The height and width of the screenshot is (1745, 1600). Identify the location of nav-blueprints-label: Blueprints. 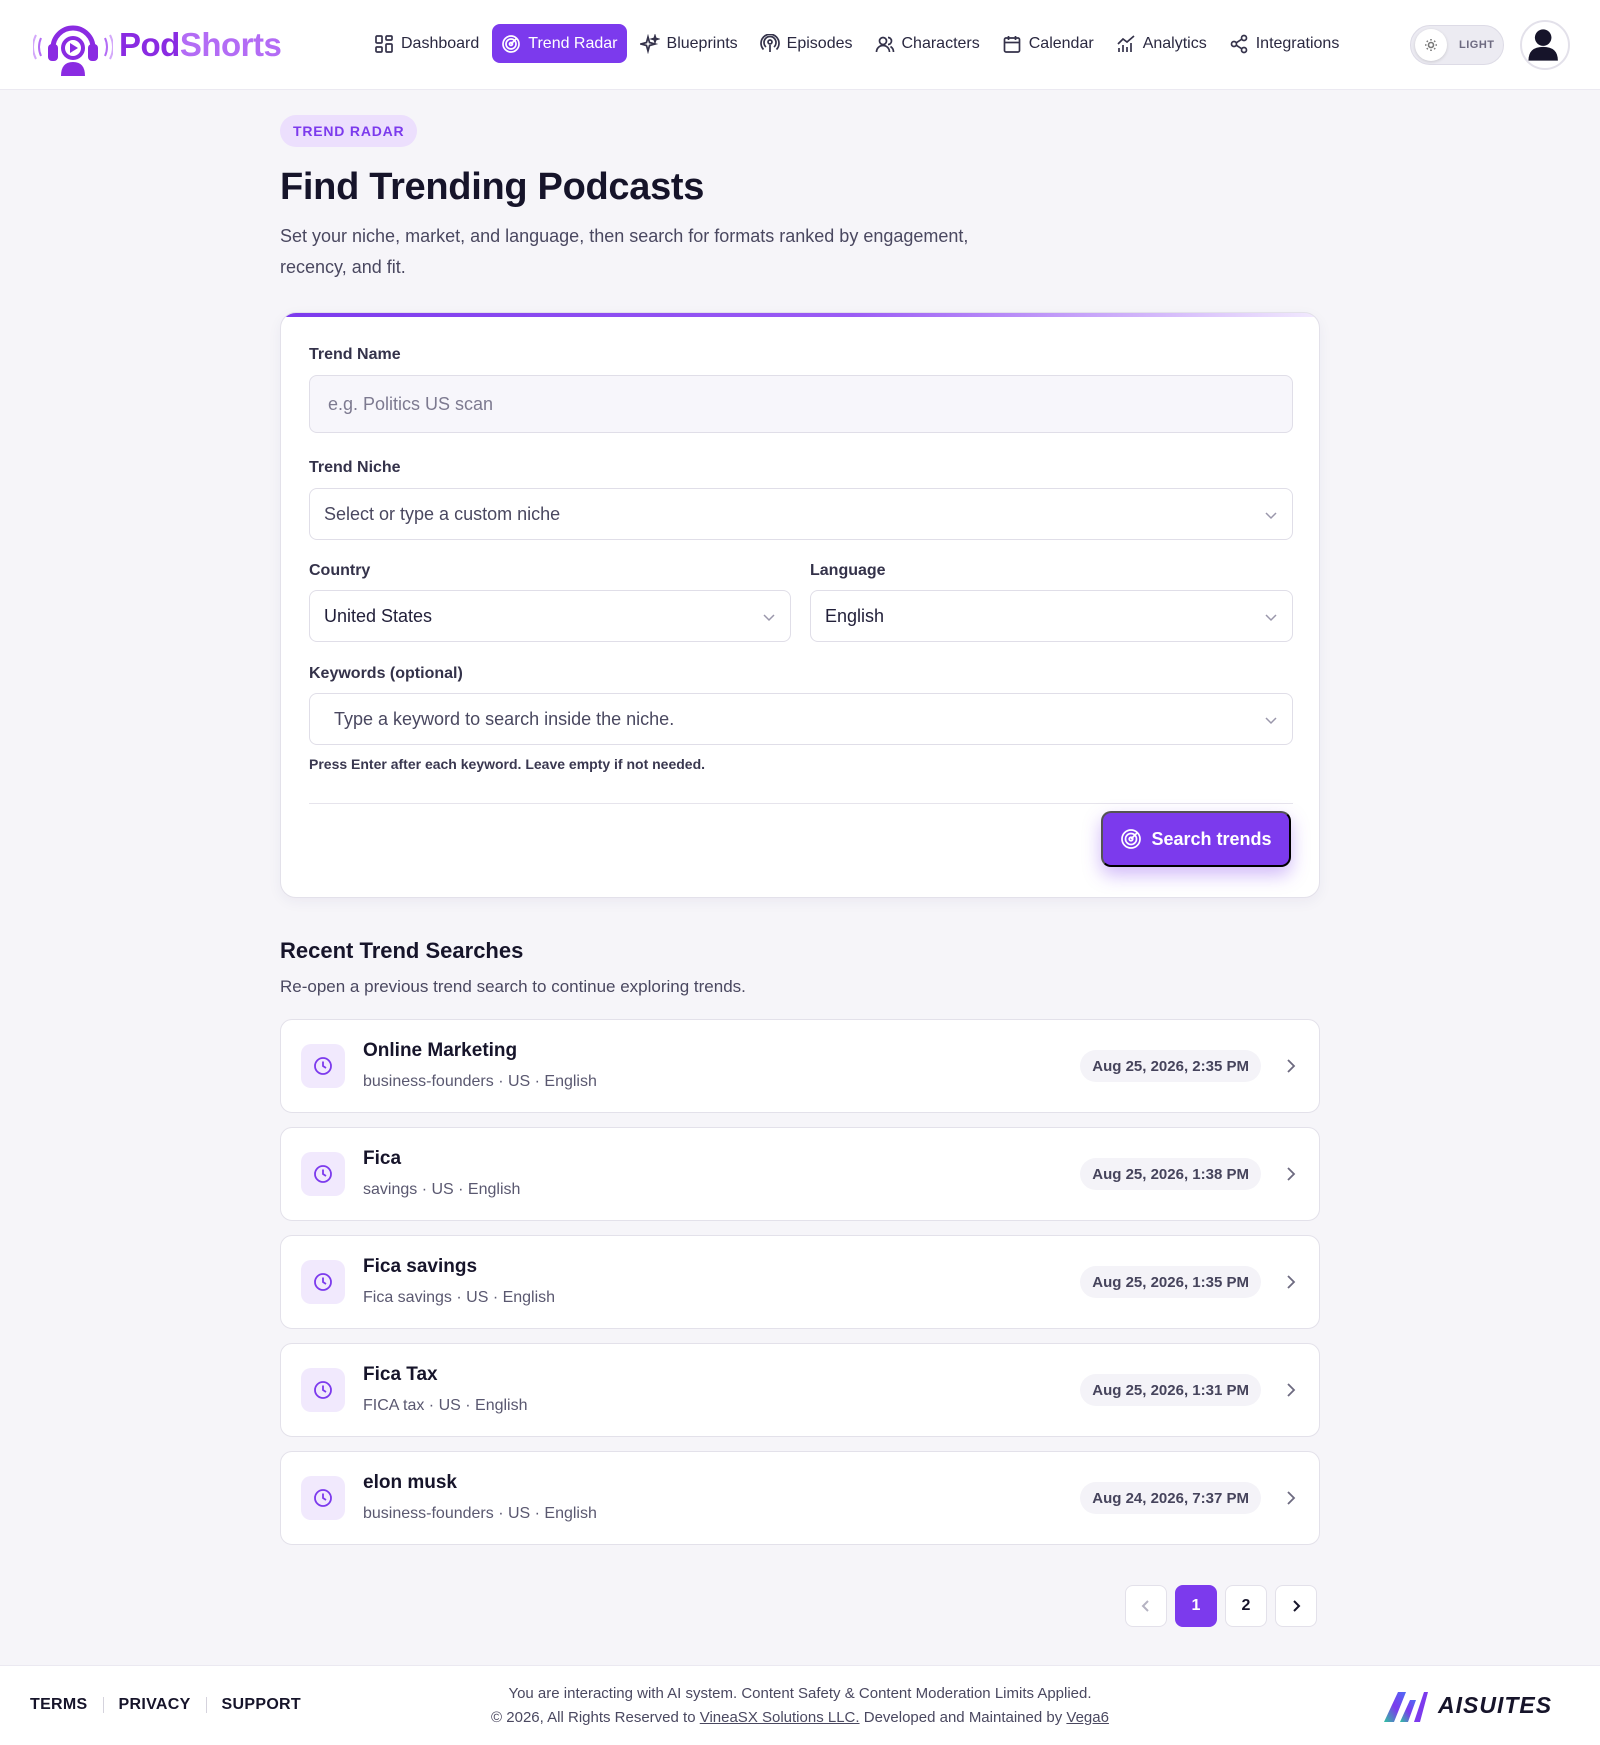
(702, 43).